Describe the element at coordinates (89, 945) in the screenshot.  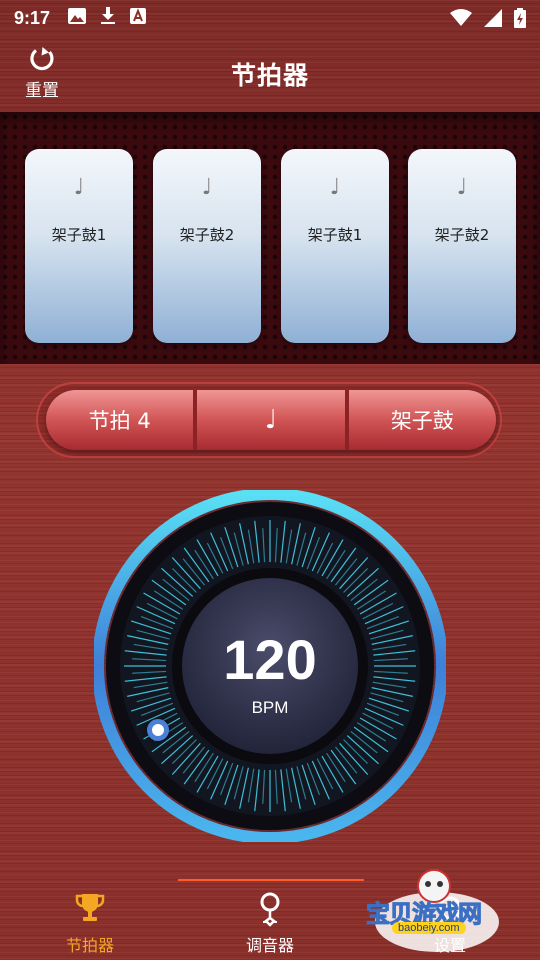
I see `nav-label: 节拍器` at that location.